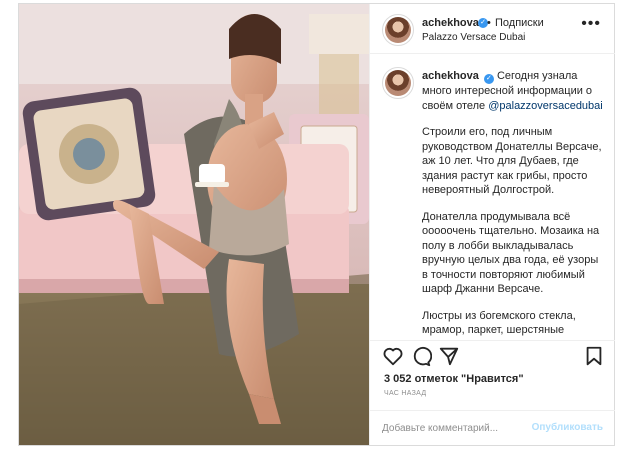  I want to click on comment-box: Опубликовать, so click(492, 427).